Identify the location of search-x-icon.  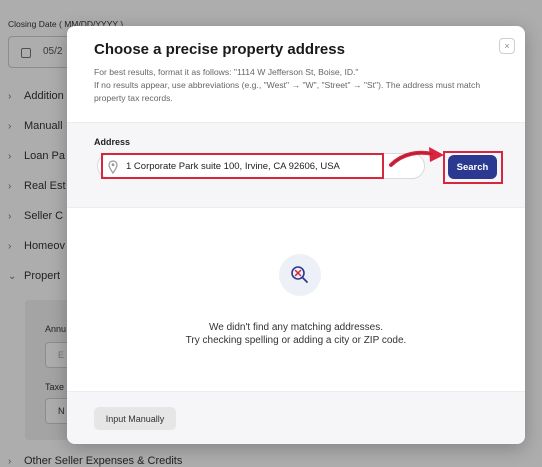
(299, 274).